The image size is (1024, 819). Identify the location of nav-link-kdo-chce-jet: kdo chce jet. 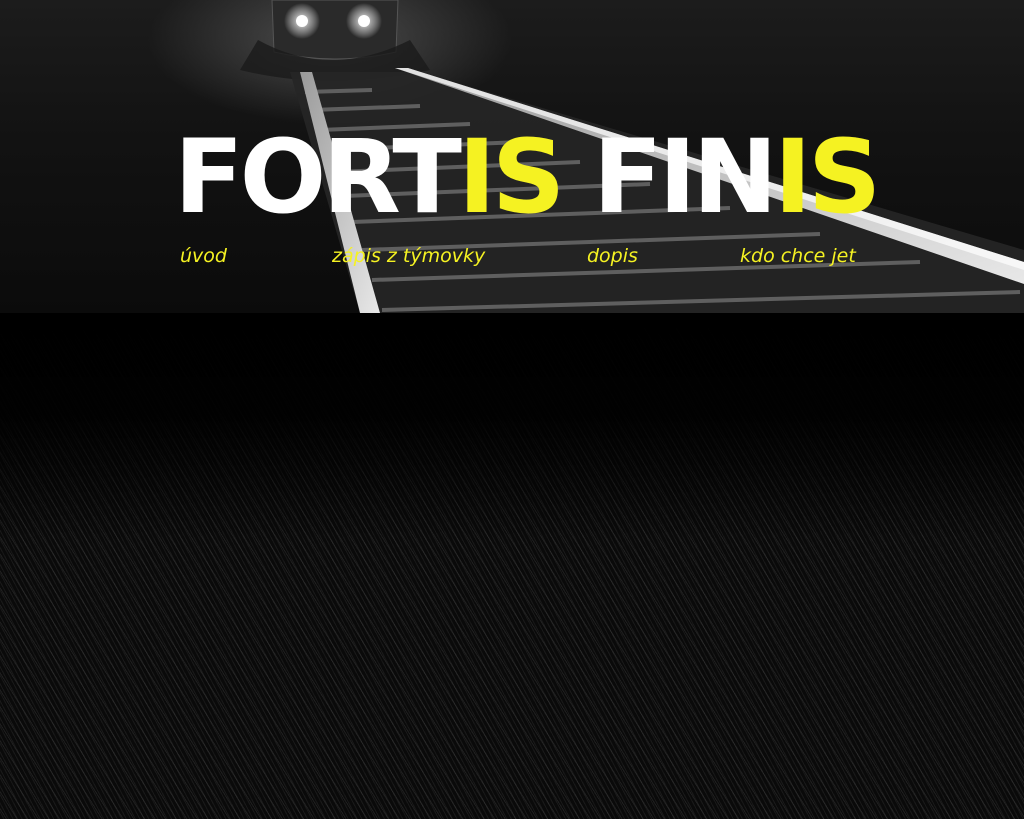
(798, 256).